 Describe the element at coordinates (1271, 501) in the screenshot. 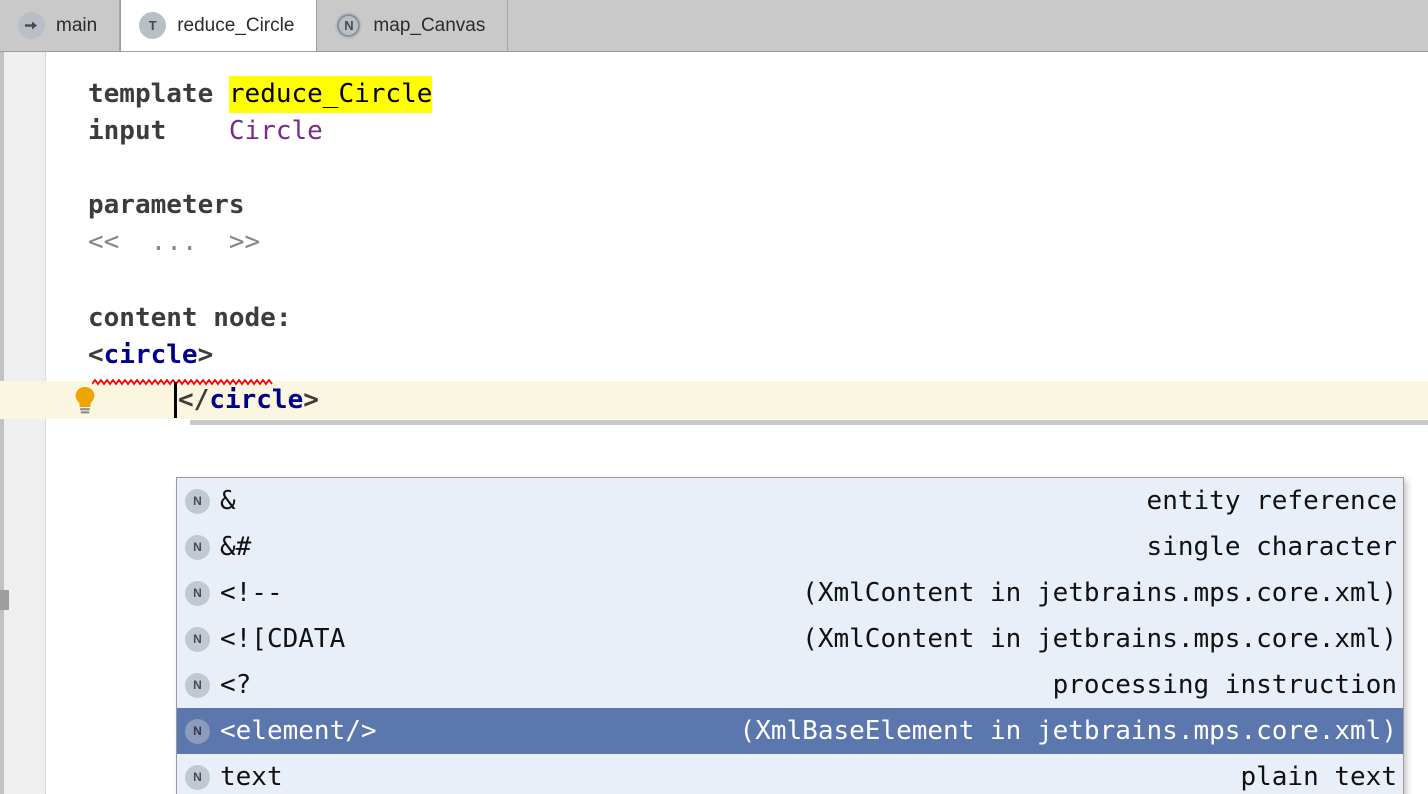

I see `completion-item-description: entity reference` at that location.